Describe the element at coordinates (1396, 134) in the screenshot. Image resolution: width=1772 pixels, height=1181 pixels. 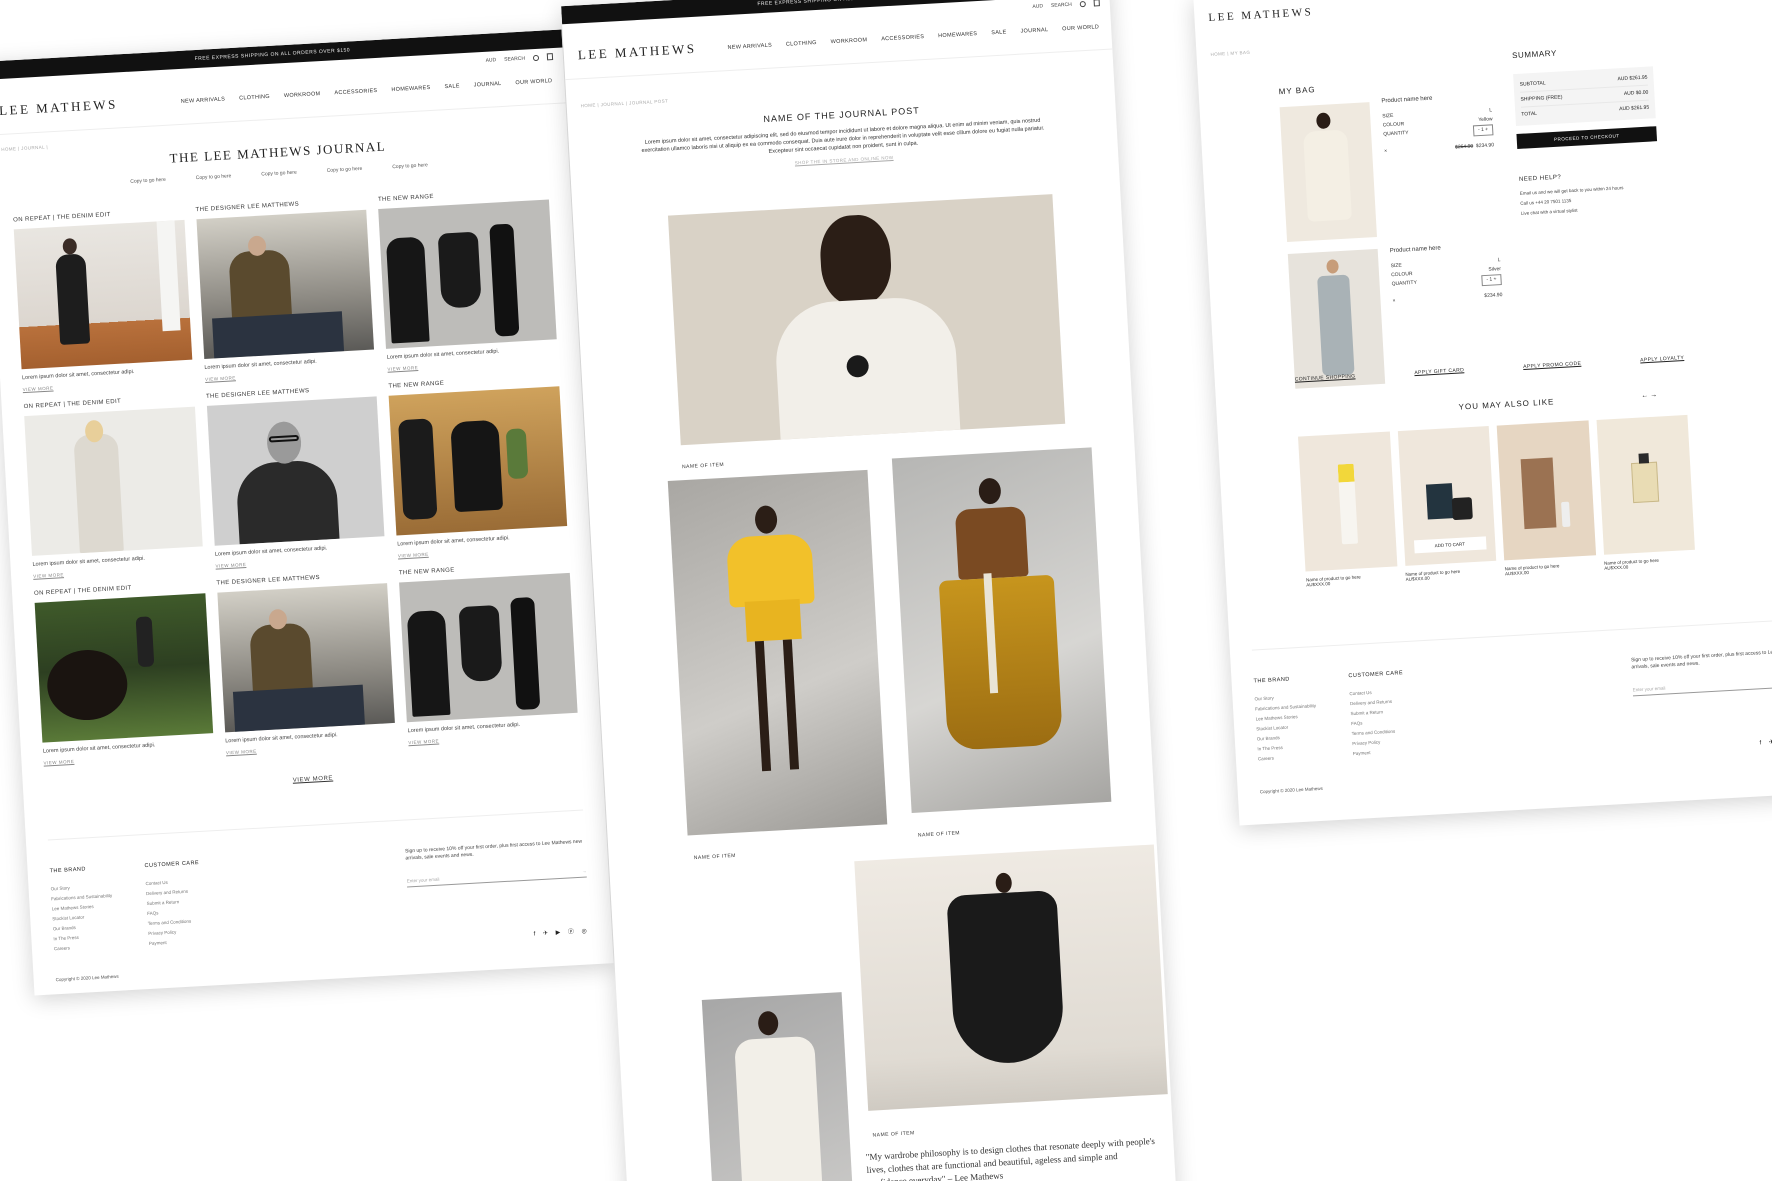
I see `quantity-label: QUANTITY` at that location.